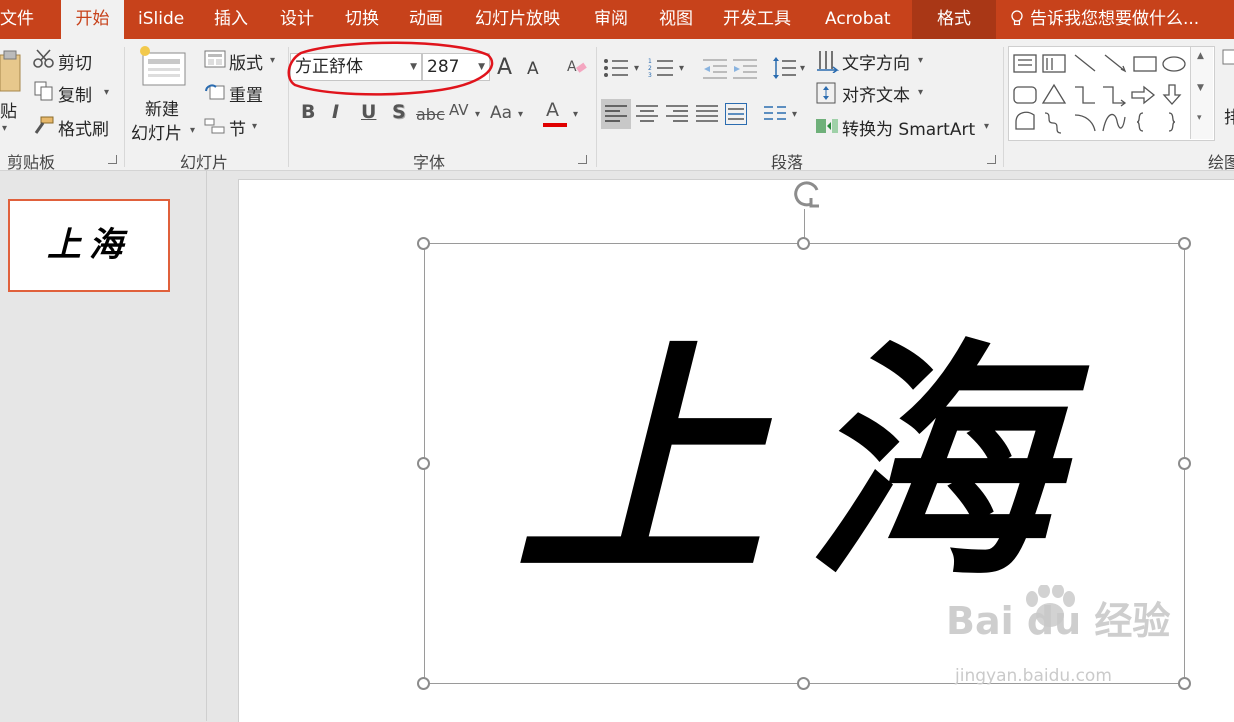  Describe the element at coordinates (426, 19) in the screenshot. I see `tab-animations: 动画` at that location.